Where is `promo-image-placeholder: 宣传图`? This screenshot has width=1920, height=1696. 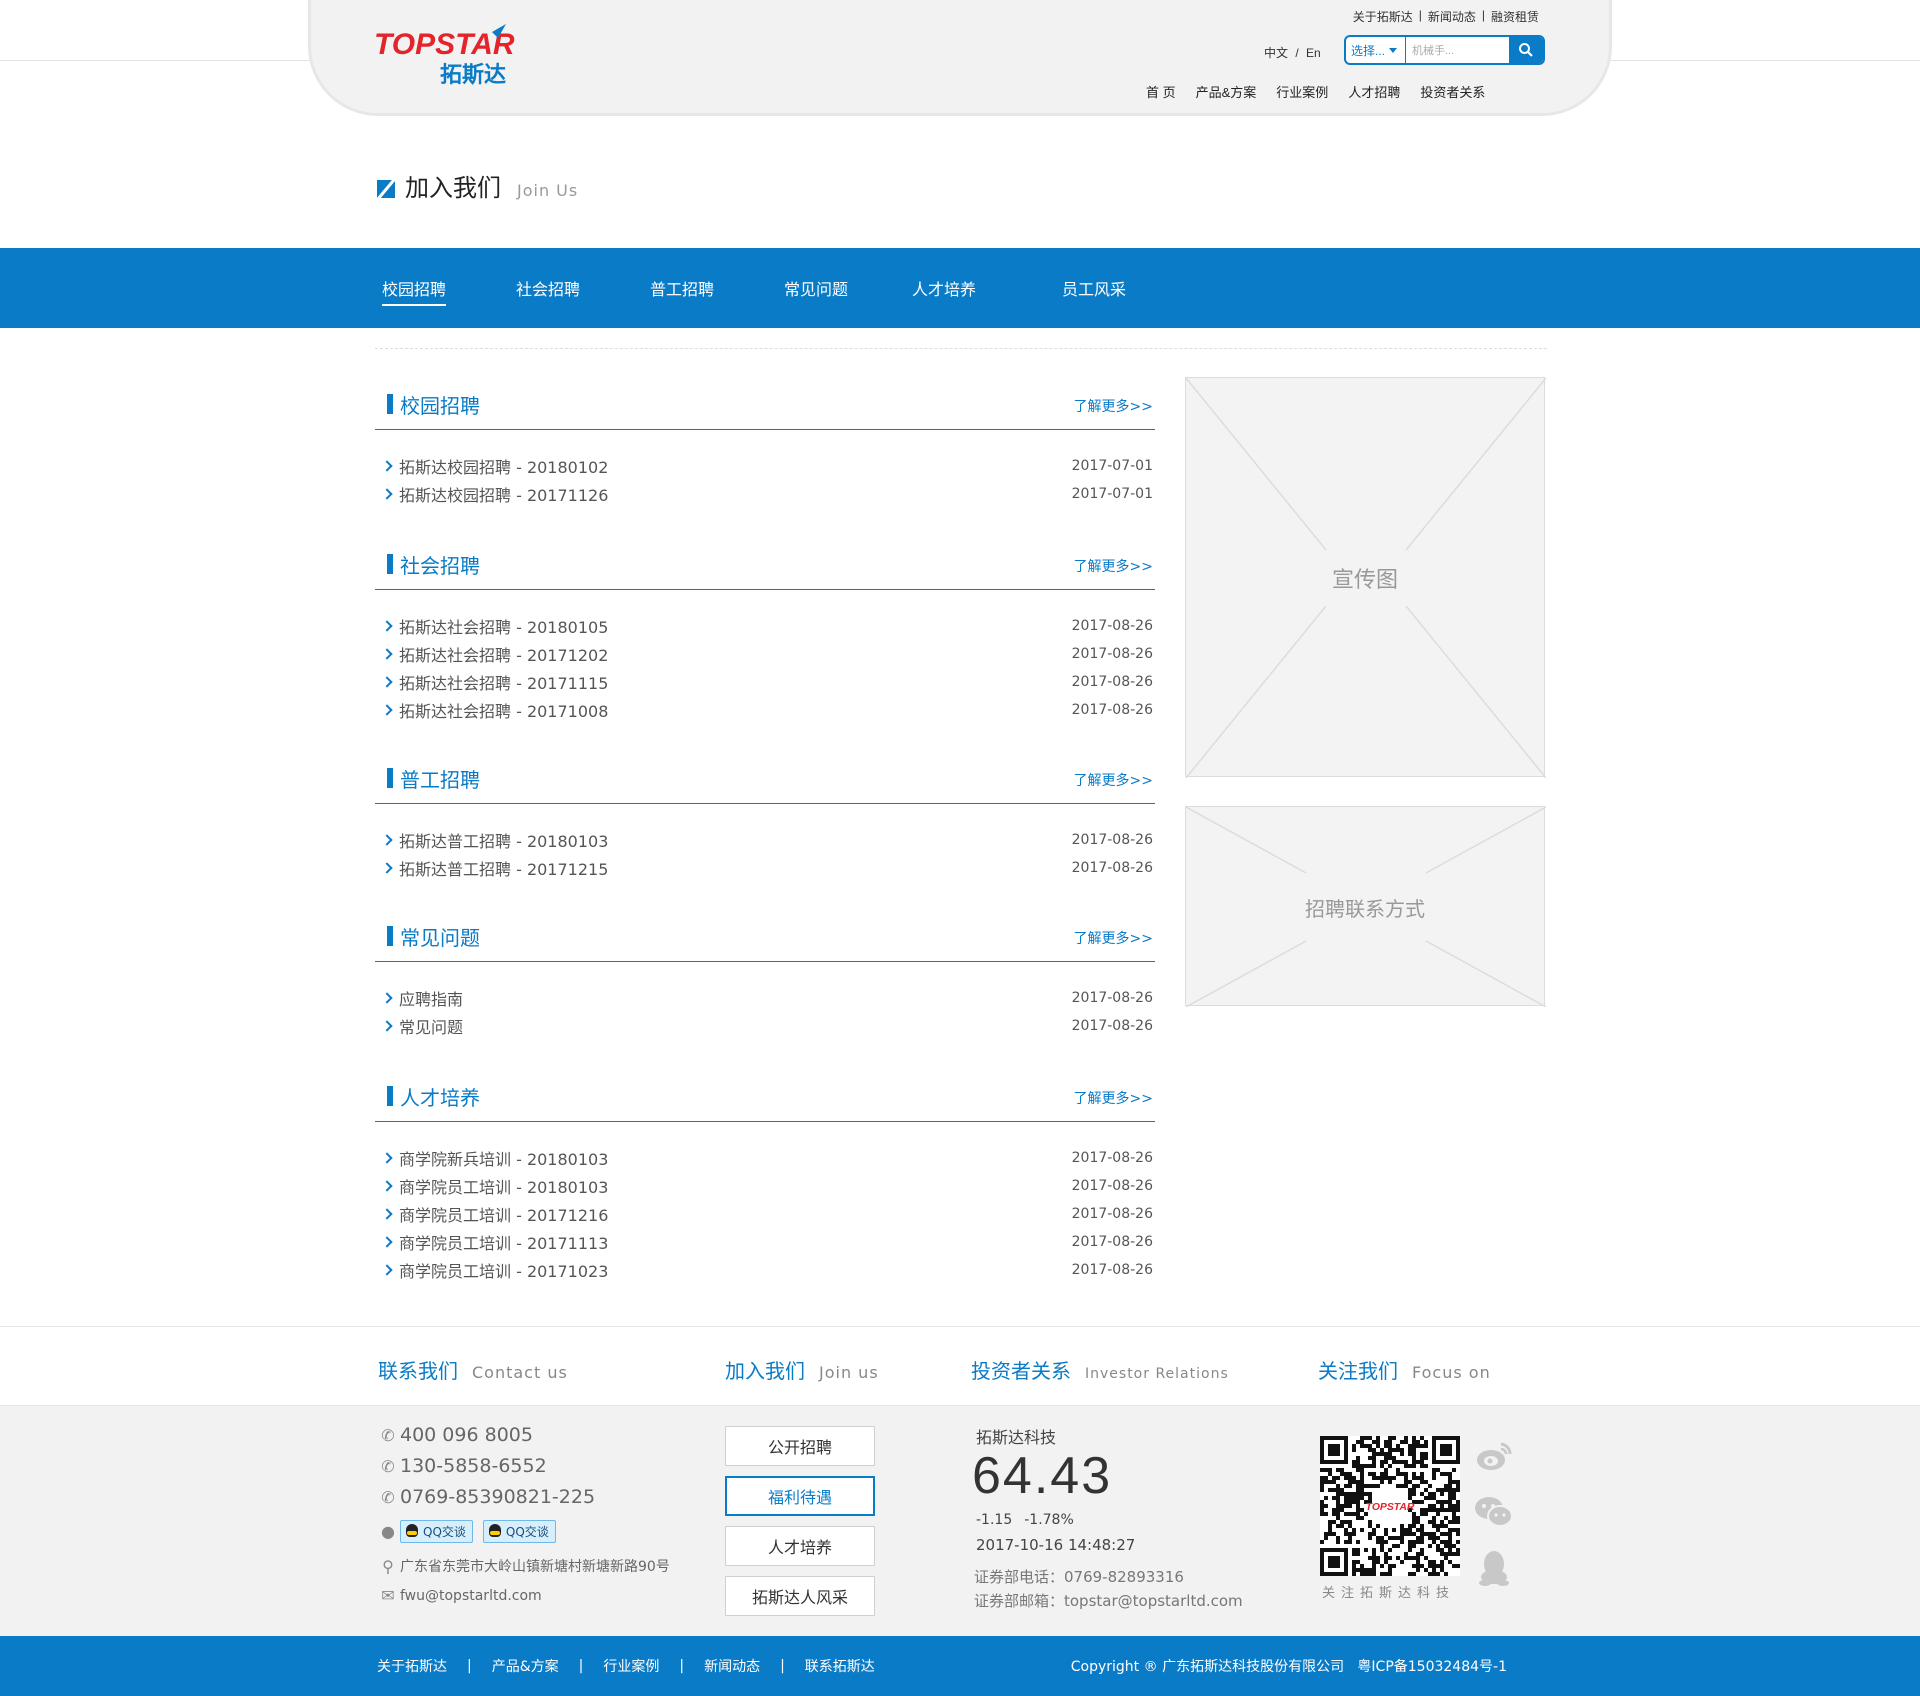 promo-image-placeholder: 宣传图 is located at coordinates (1365, 577).